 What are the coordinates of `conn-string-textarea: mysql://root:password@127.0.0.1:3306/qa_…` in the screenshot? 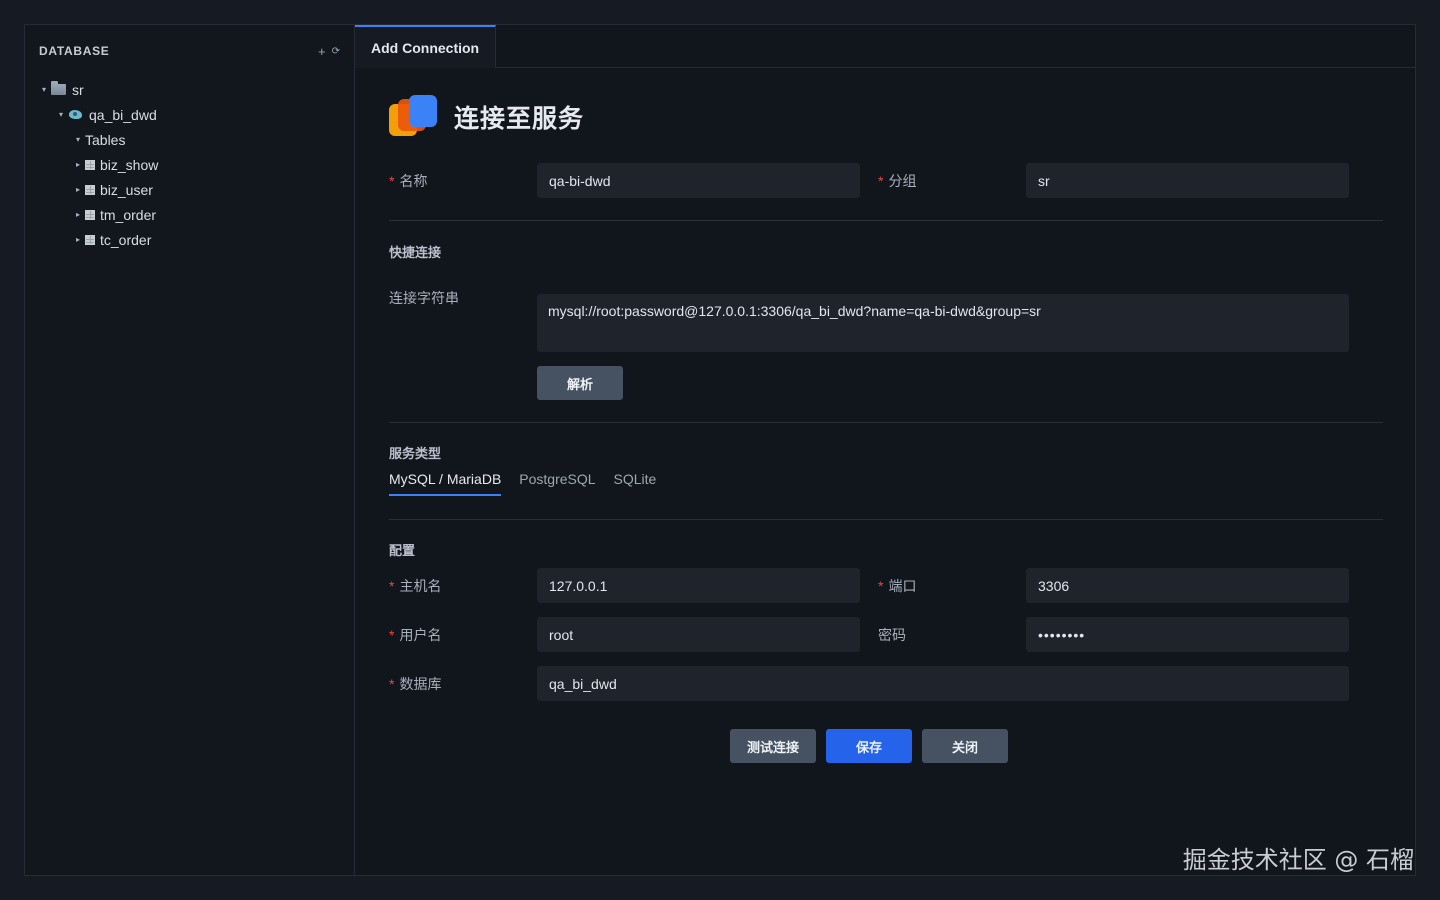 It's located at (943, 323).